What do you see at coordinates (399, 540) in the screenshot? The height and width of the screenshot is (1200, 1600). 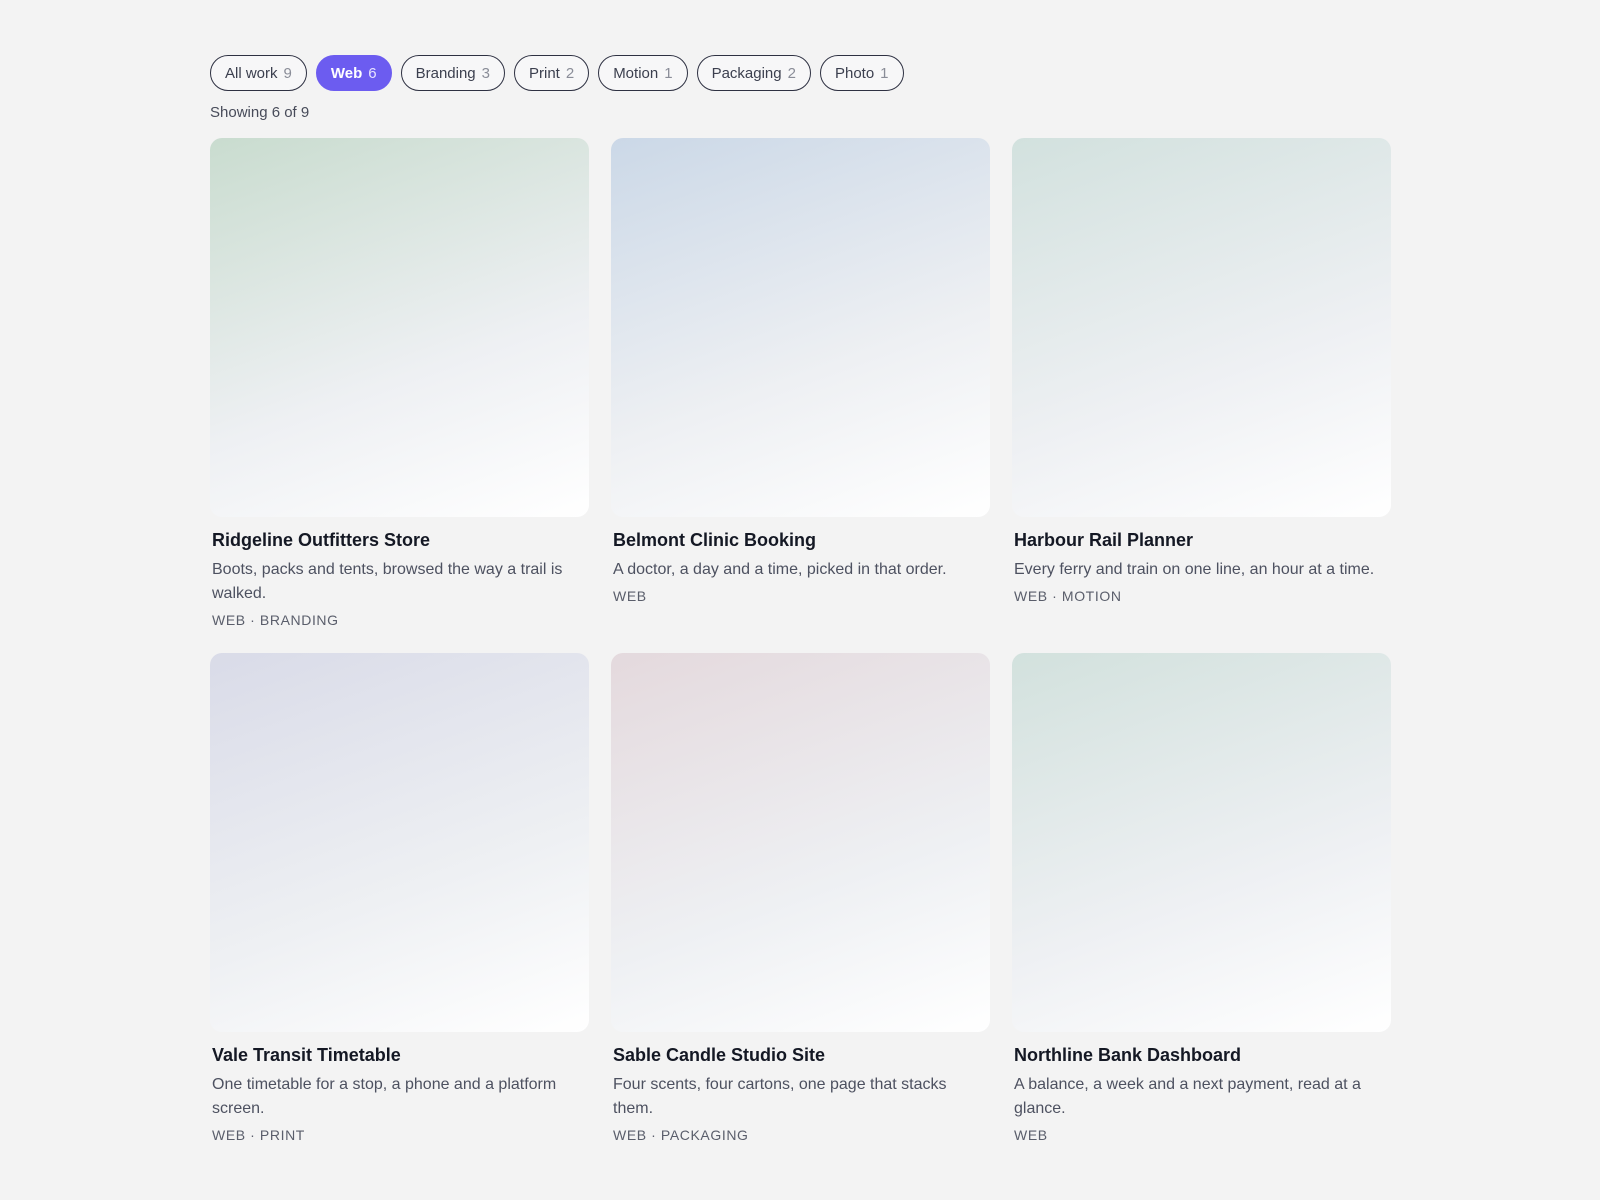 I see `project-title: Ridgeline Outfitters Store` at bounding box center [399, 540].